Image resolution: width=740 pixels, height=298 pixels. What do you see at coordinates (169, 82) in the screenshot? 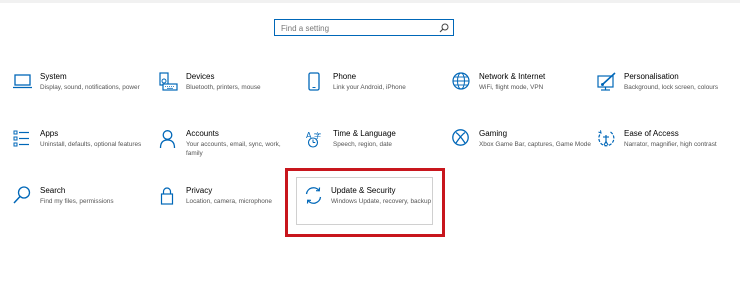
I see `keyboard-speaker-icon` at bounding box center [169, 82].